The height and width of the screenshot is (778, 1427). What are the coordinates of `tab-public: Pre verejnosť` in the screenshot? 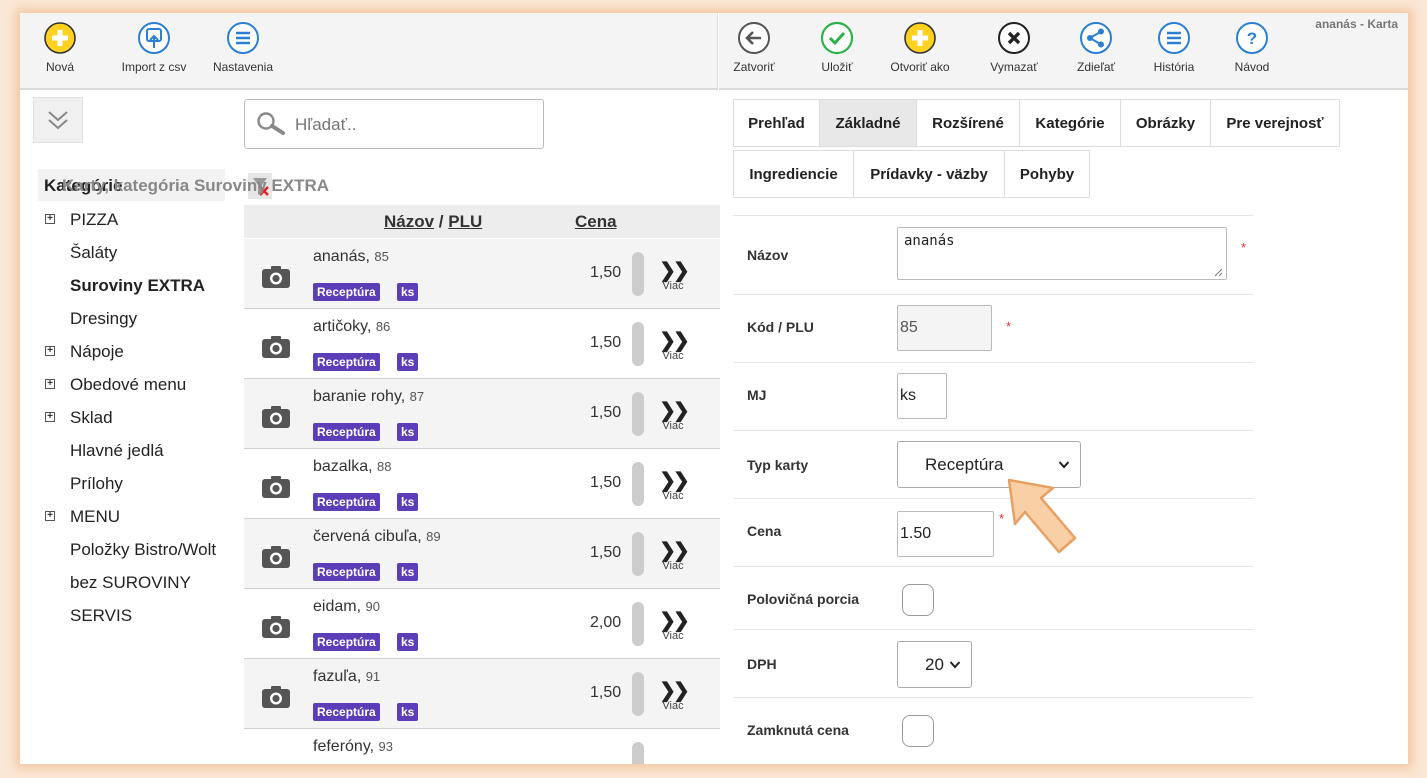 It's located at (1275, 123).